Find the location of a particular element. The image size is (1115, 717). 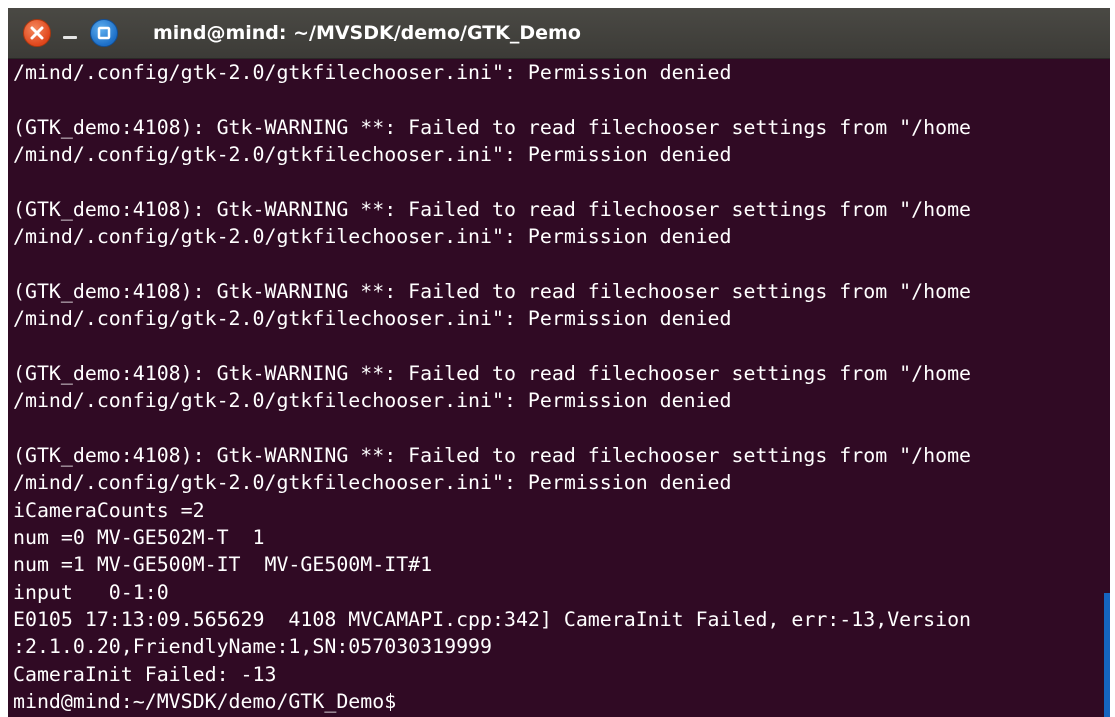

maximize-button is located at coordinates (104, 33).